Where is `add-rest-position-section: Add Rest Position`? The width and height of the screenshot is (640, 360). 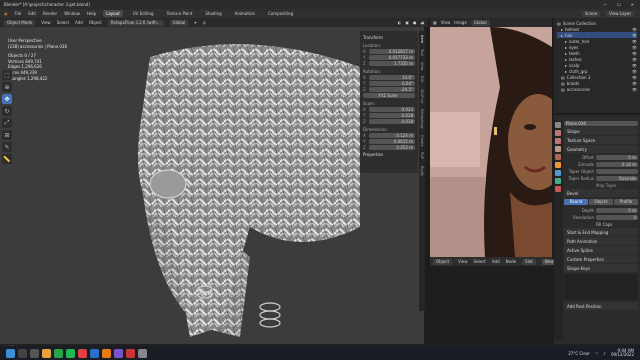 add-rest-position-section: Add Rest Position is located at coordinates (601, 306).